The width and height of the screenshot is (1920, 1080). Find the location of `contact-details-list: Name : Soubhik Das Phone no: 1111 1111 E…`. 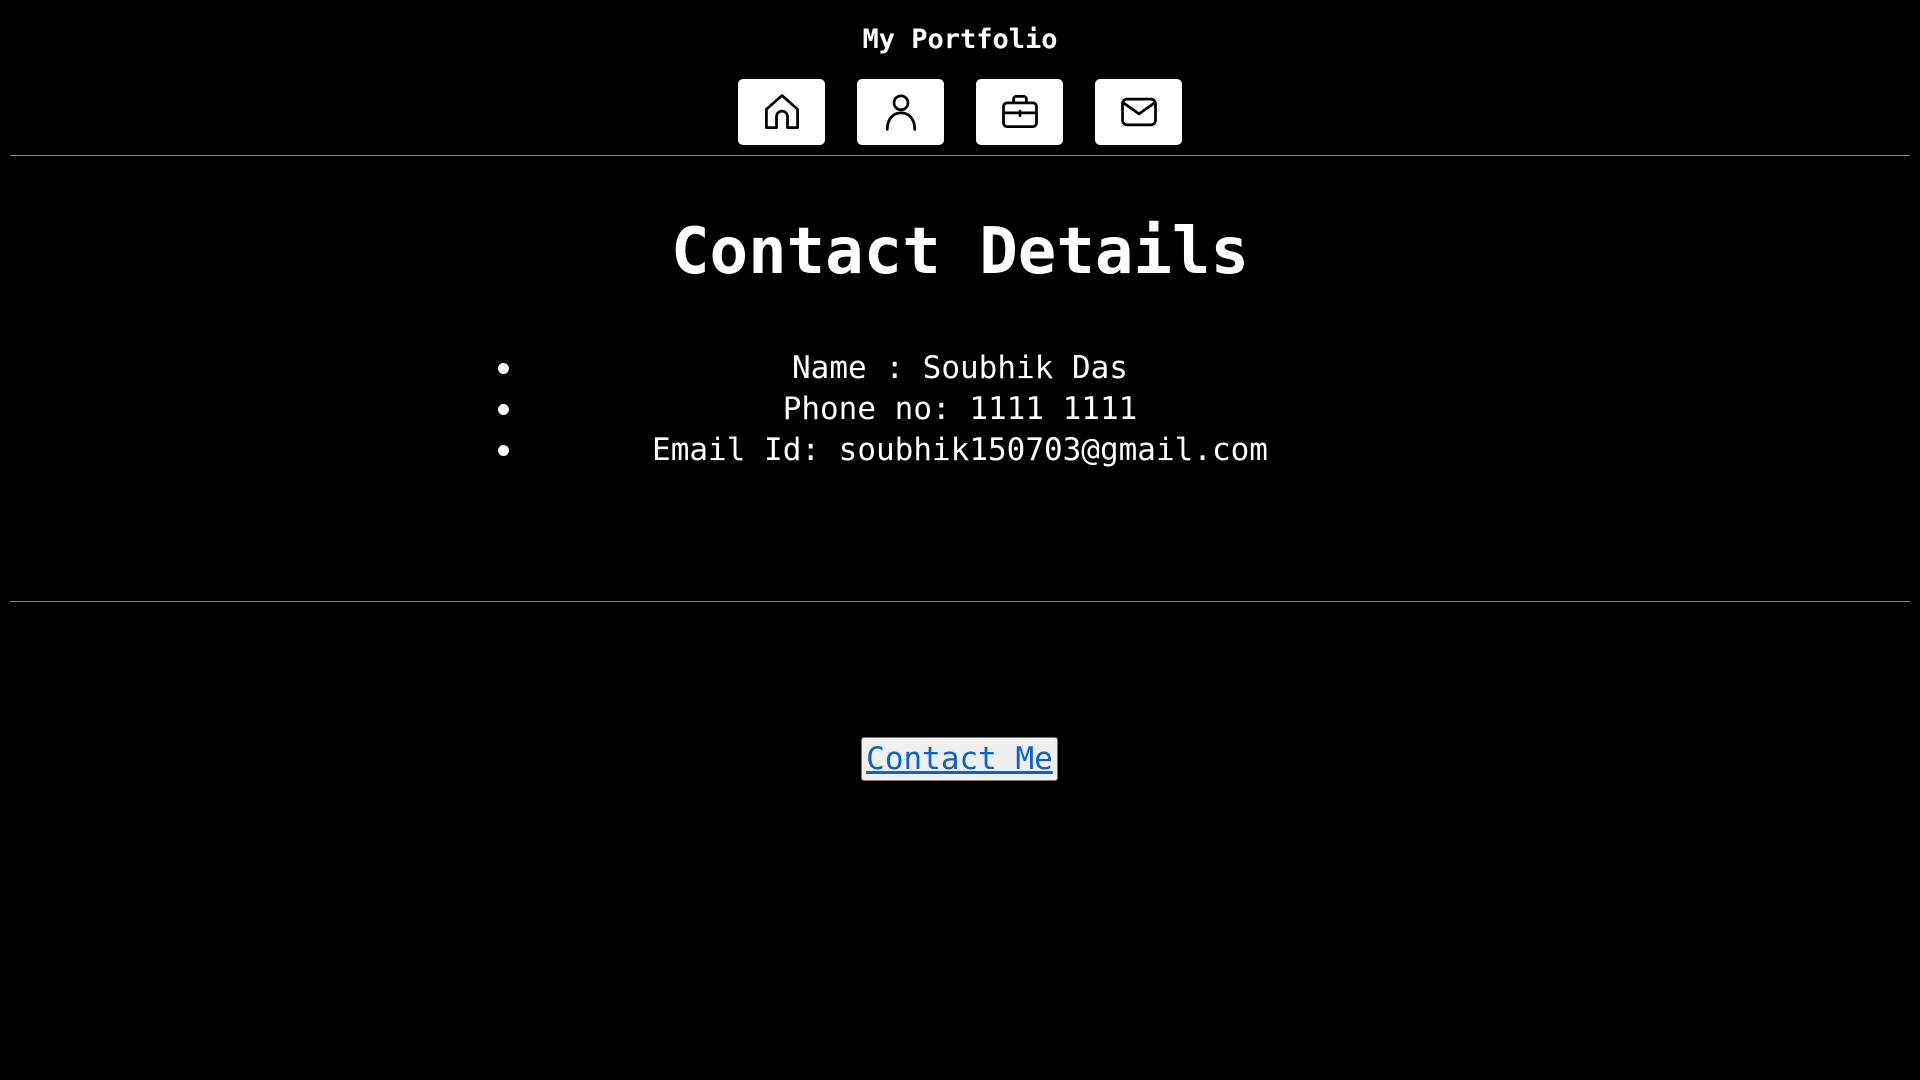

contact-details-list: Name : Soubhik Das Phone no: 1111 1111 E… is located at coordinates (960, 409).